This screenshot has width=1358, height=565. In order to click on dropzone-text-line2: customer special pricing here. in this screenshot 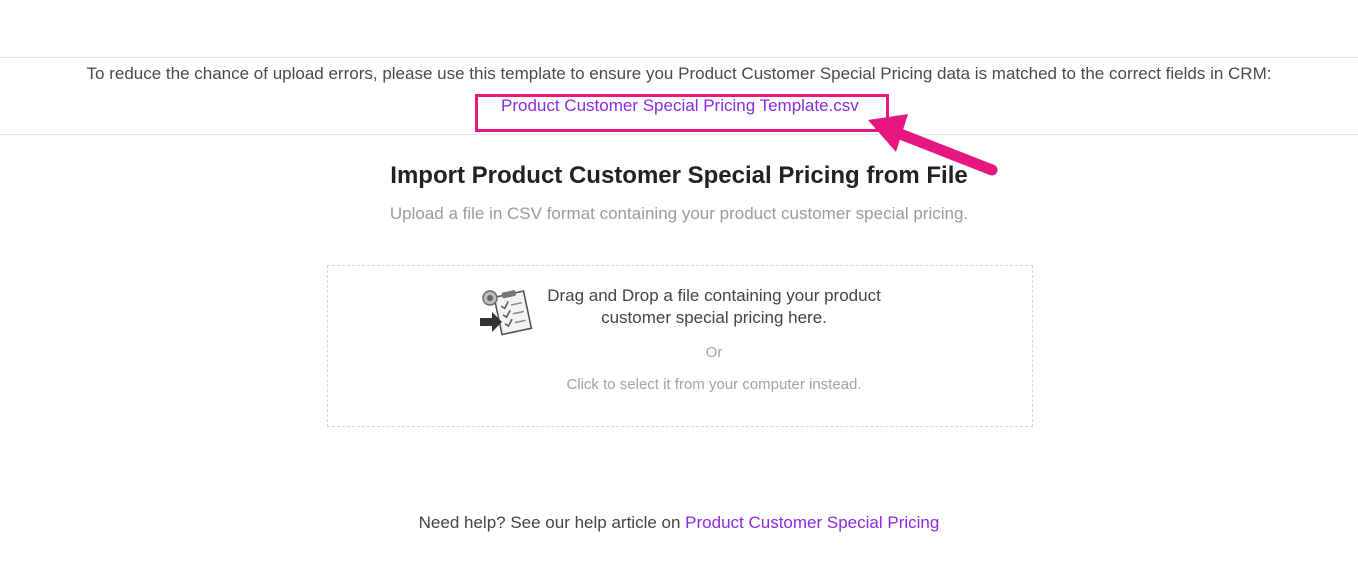, I will do `click(714, 317)`.